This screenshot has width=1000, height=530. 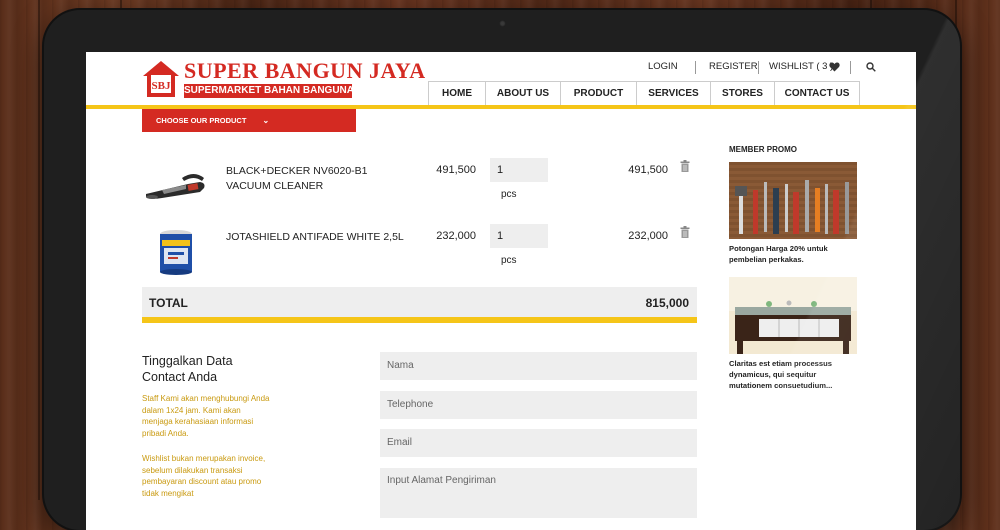 What do you see at coordinates (311, 179) in the screenshot?
I see `product-name: BLACK+DECKER NV6020-B1 VACUUM CLEANER` at bounding box center [311, 179].